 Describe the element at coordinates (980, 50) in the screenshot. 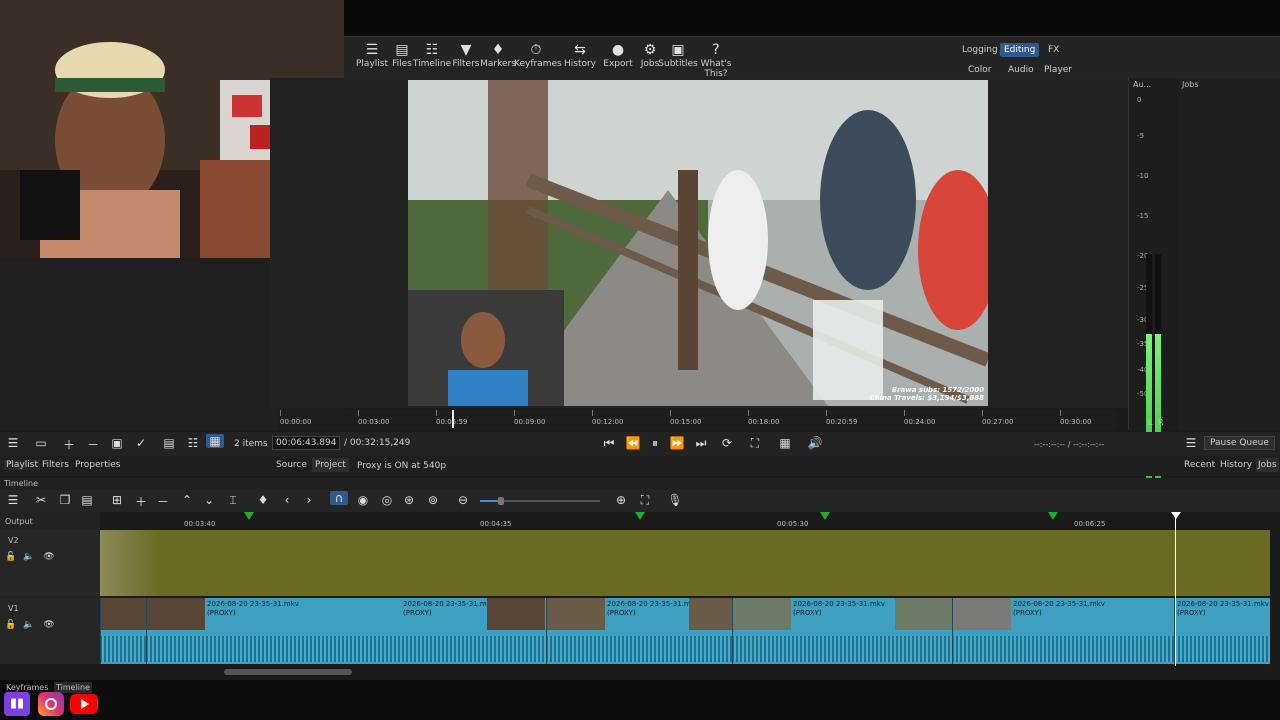

I see `workspace-logging: Logging` at that location.